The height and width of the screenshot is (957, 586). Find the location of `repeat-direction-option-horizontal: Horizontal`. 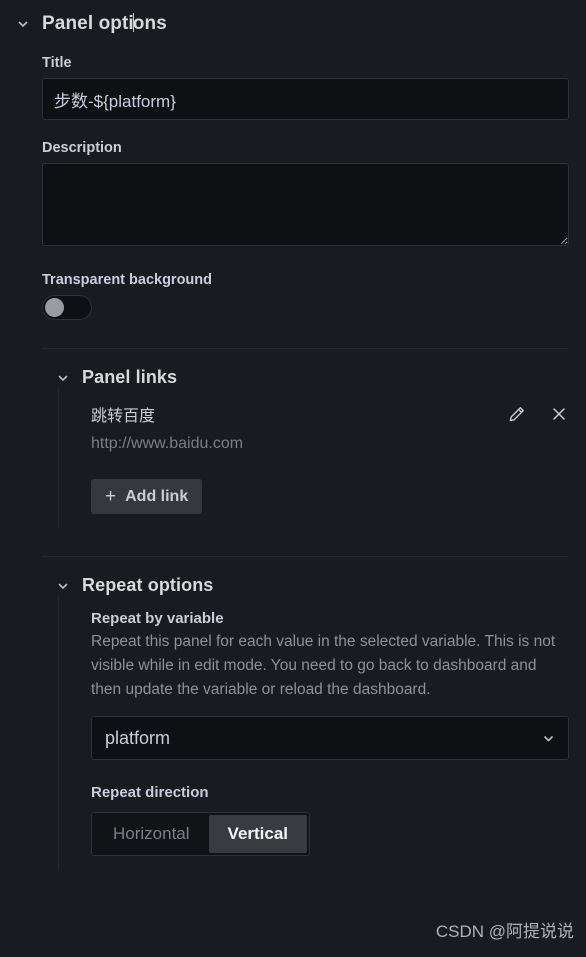

repeat-direction-option-horizontal: Horizontal is located at coordinates (151, 834).